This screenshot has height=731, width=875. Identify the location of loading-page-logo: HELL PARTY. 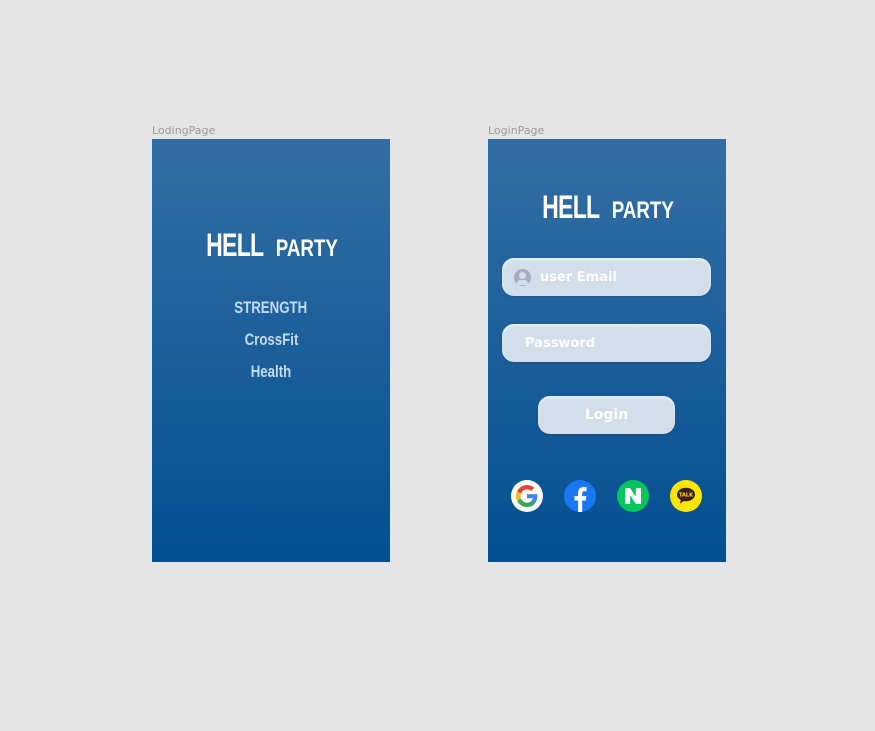
(271, 245).